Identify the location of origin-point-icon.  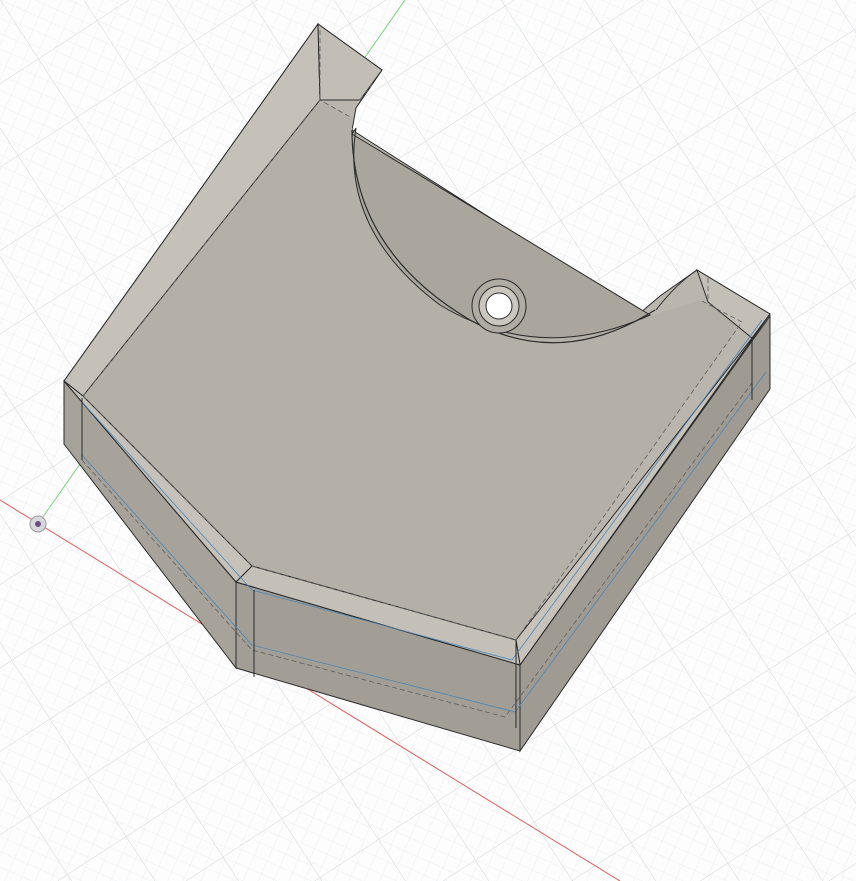
(38, 524).